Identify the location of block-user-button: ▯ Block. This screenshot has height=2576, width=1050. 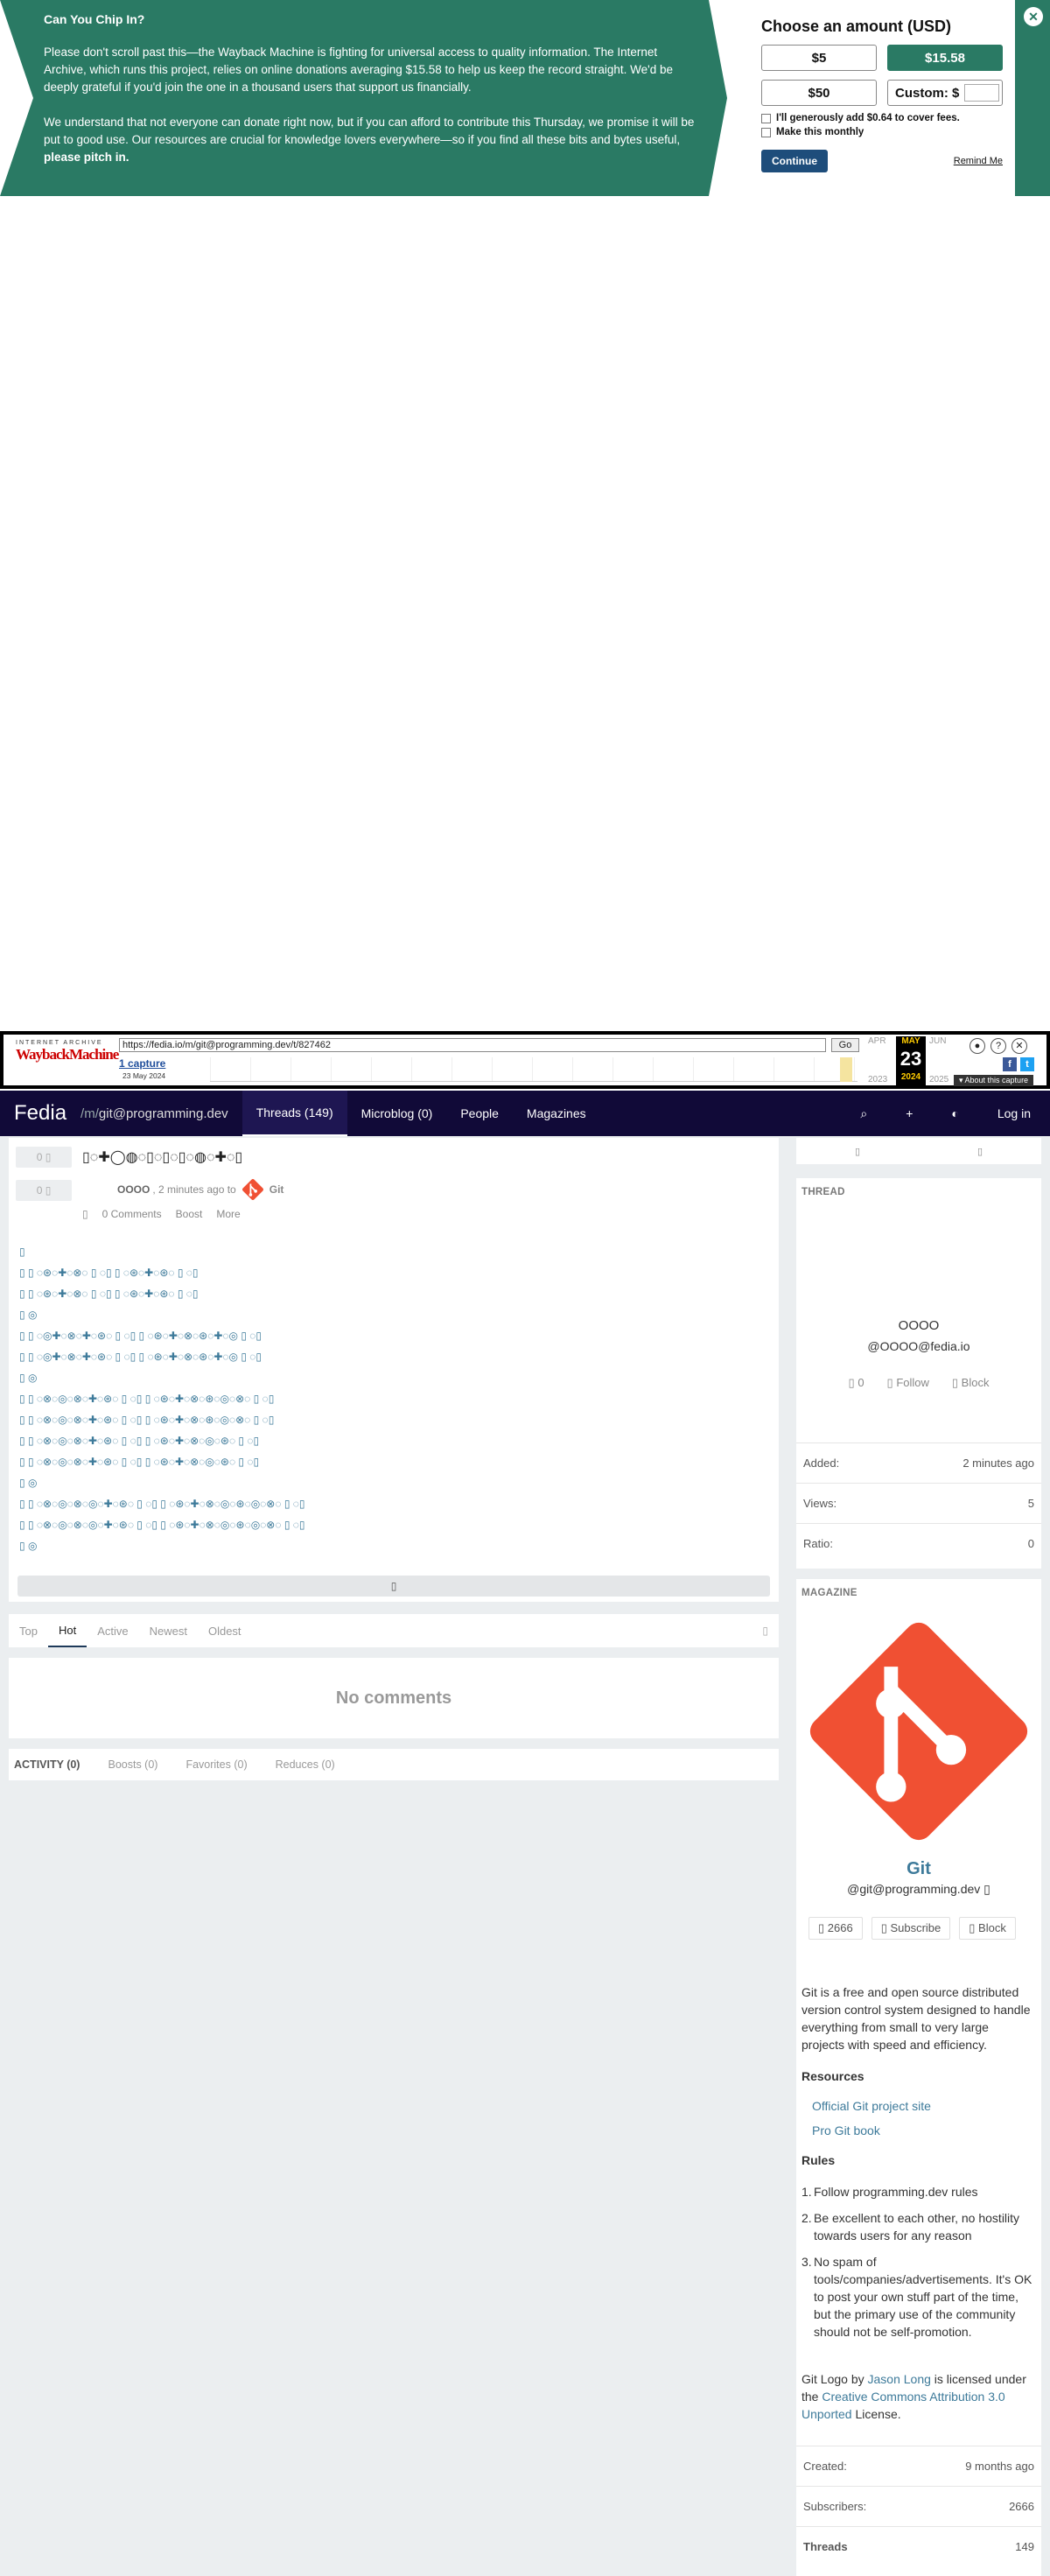
(971, 1383).